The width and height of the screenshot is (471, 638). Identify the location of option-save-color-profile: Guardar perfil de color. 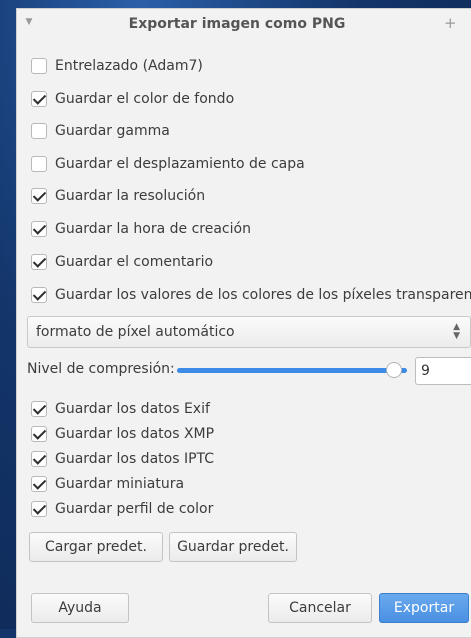
(122, 509).